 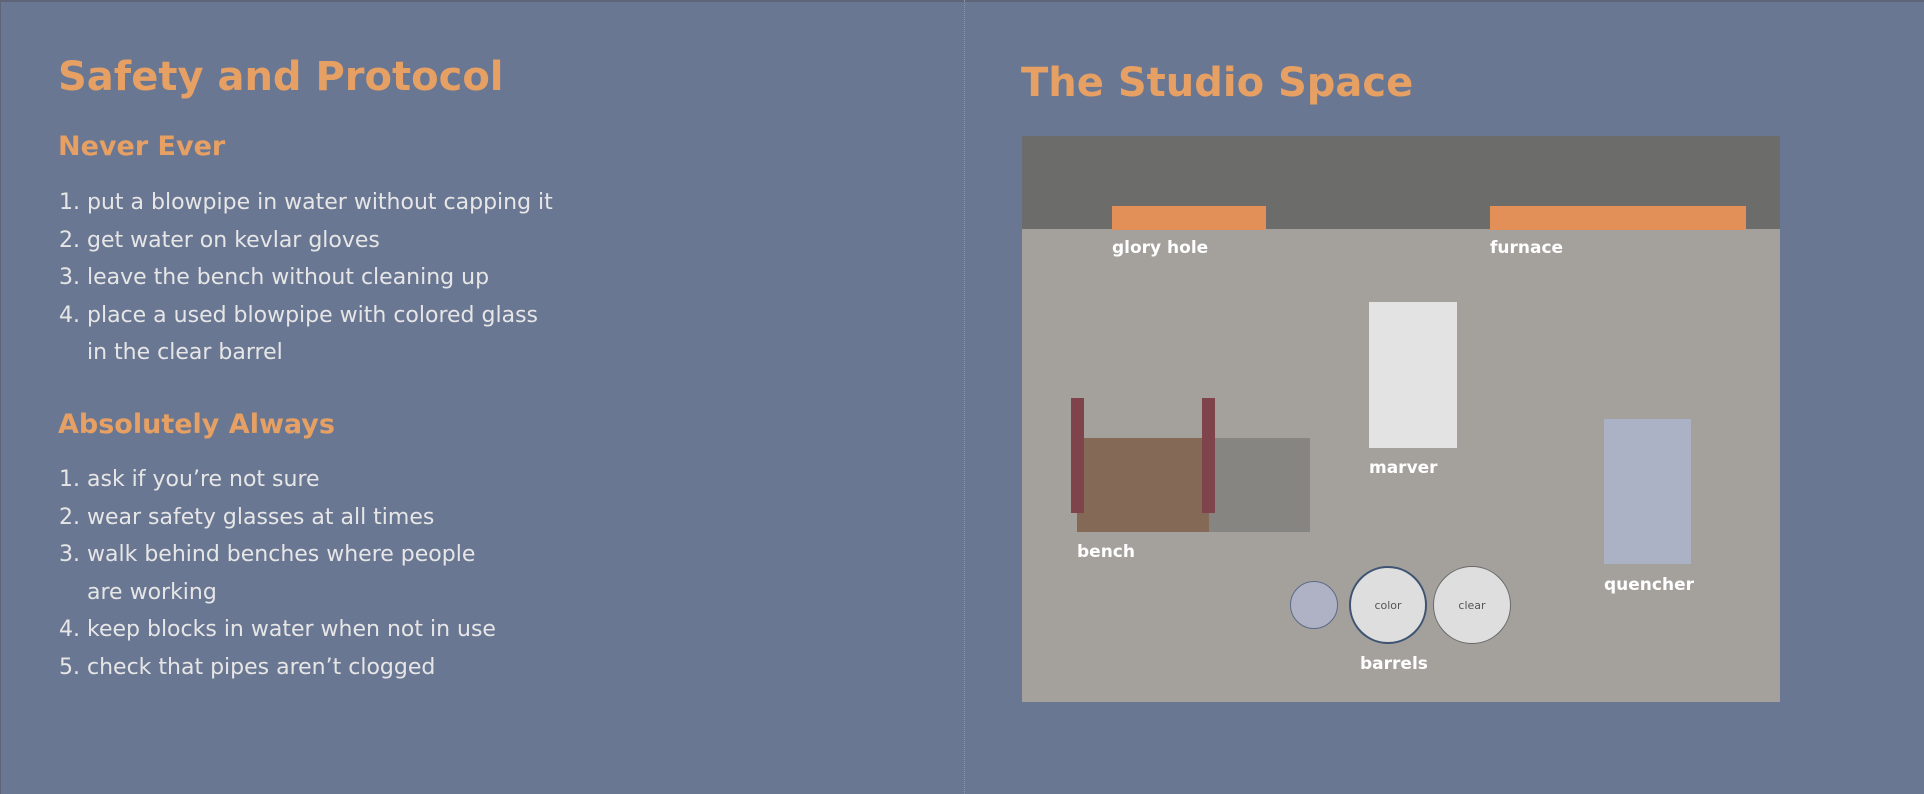 I want to click on bench-table, so click(x=1258, y=485).